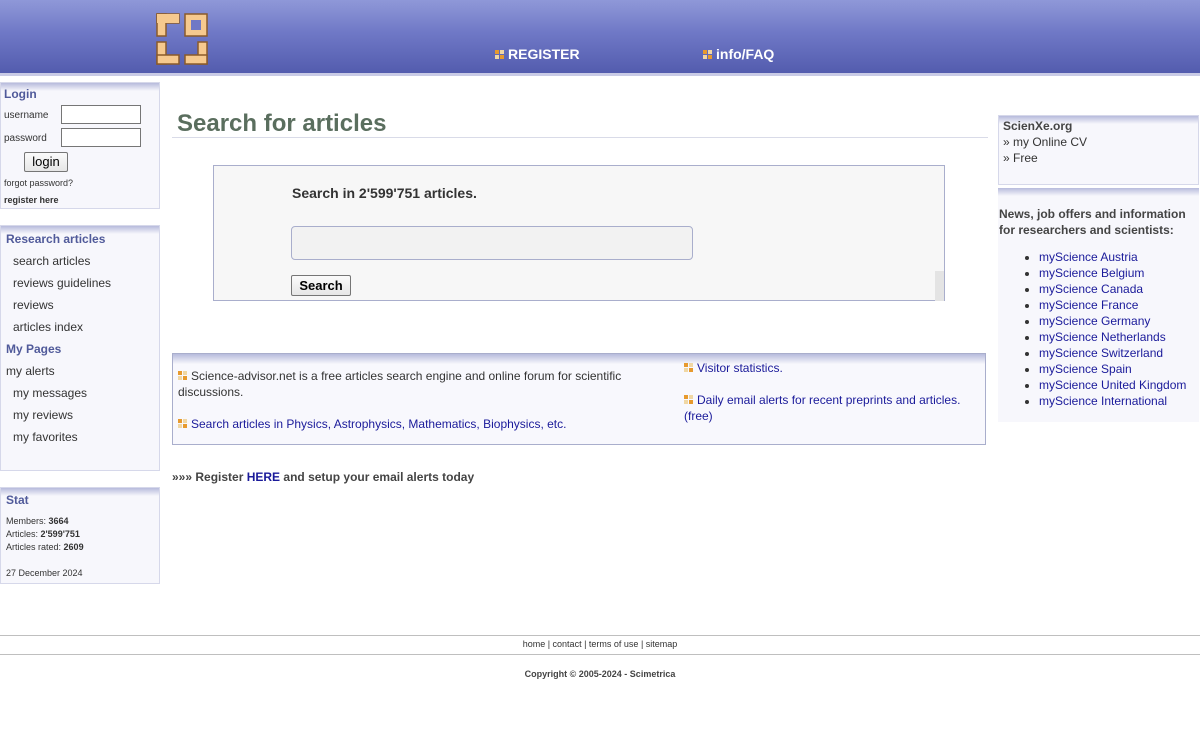 This screenshot has width=1200, height=740. I want to click on username-label: username, so click(26, 115).